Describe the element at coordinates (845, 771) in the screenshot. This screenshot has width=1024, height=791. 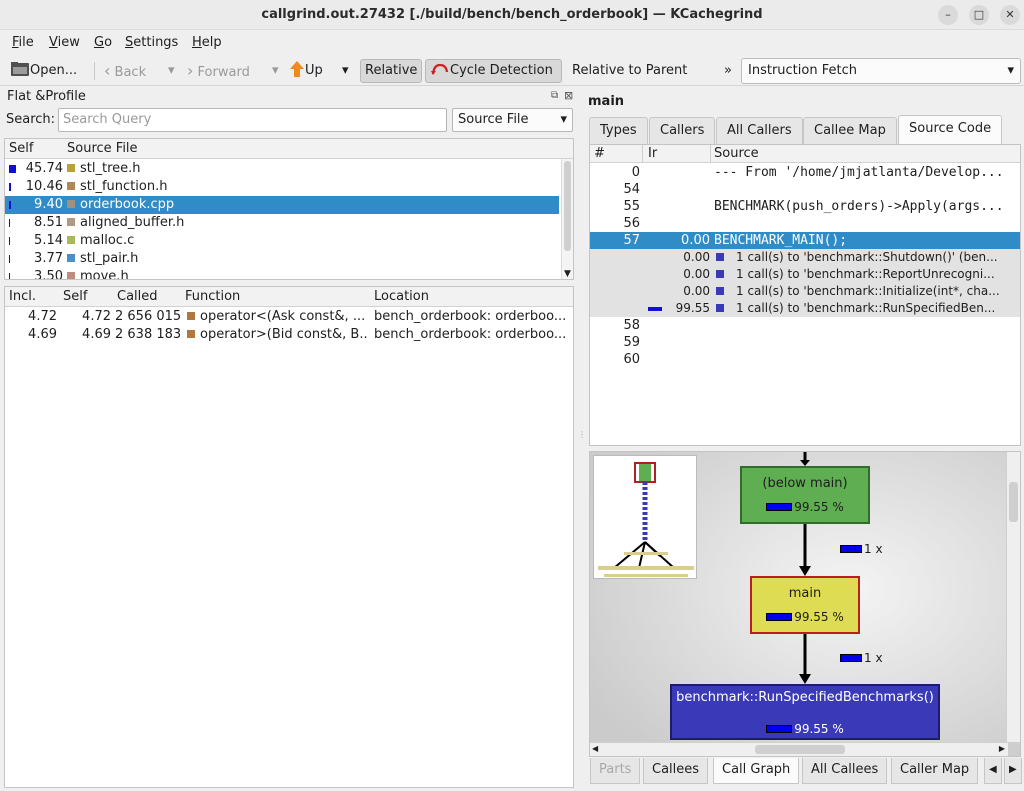
I see `tab-all-callees: All Callees` at that location.